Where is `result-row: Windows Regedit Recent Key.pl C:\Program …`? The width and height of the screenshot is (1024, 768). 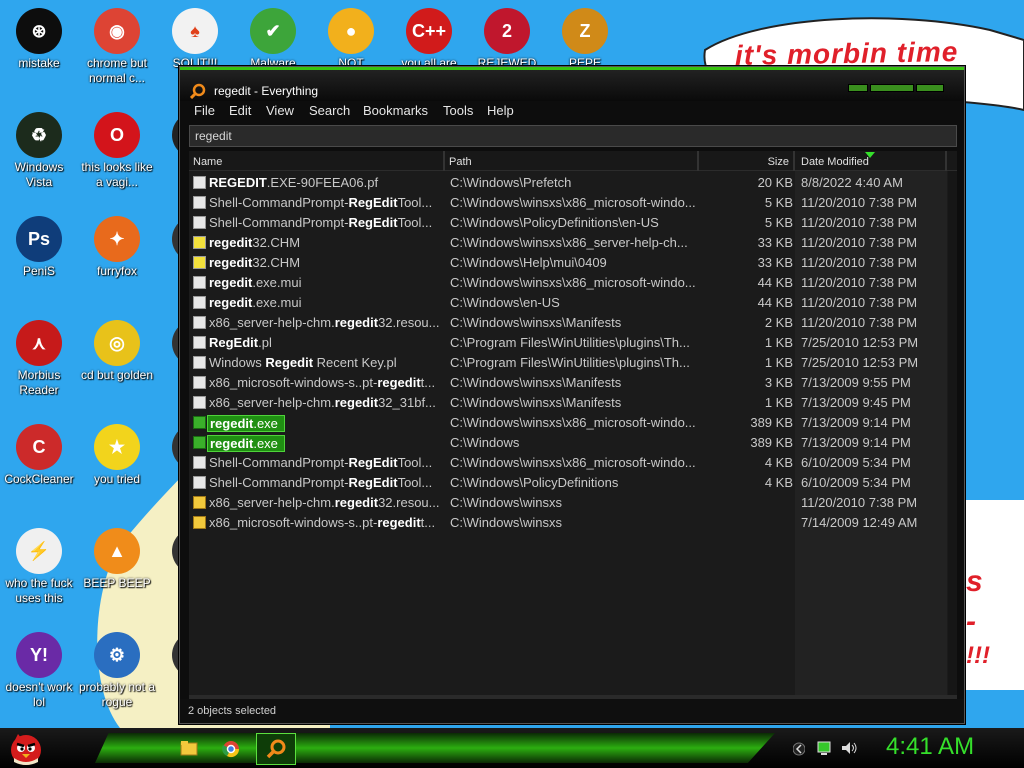
result-row: Windows Regedit Recent Key.pl C:\Program … is located at coordinates (568, 363).